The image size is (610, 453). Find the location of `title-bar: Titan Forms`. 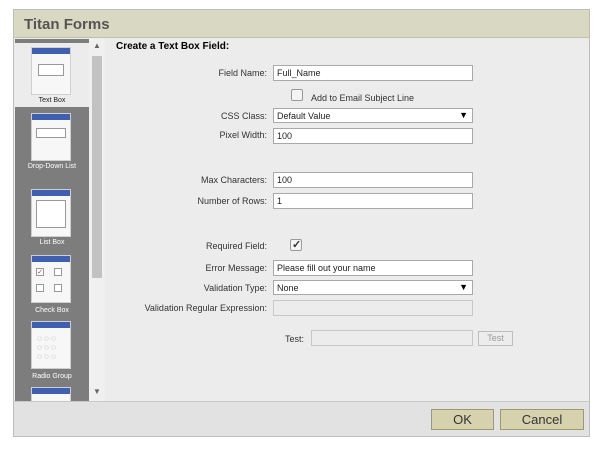

title-bar: Titan Forms is located at coordinates (301, 24).